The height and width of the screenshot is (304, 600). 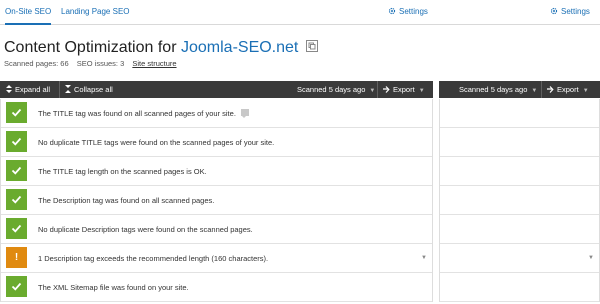 I want to click on comparison-toolbar: Scanned 5 days ago ▼ Export ▼, so click(x=519, y=89).